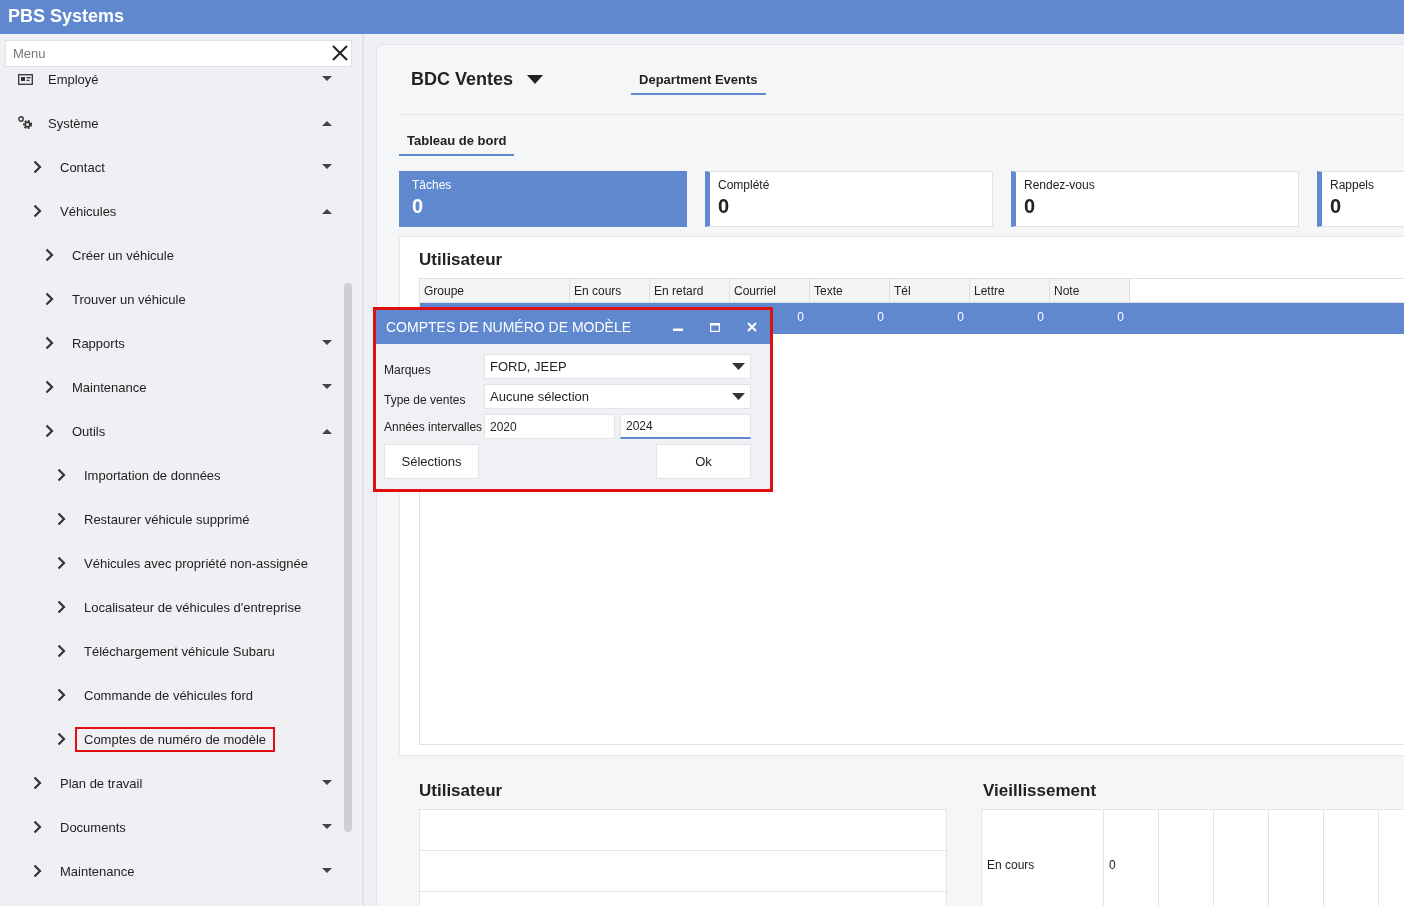 The width and height of the screenshot is (1404, 906). What do you see at coordinates (770, 291) in the screenshot?
I see `column-header: Courriel` at bounding box center [770, 291].